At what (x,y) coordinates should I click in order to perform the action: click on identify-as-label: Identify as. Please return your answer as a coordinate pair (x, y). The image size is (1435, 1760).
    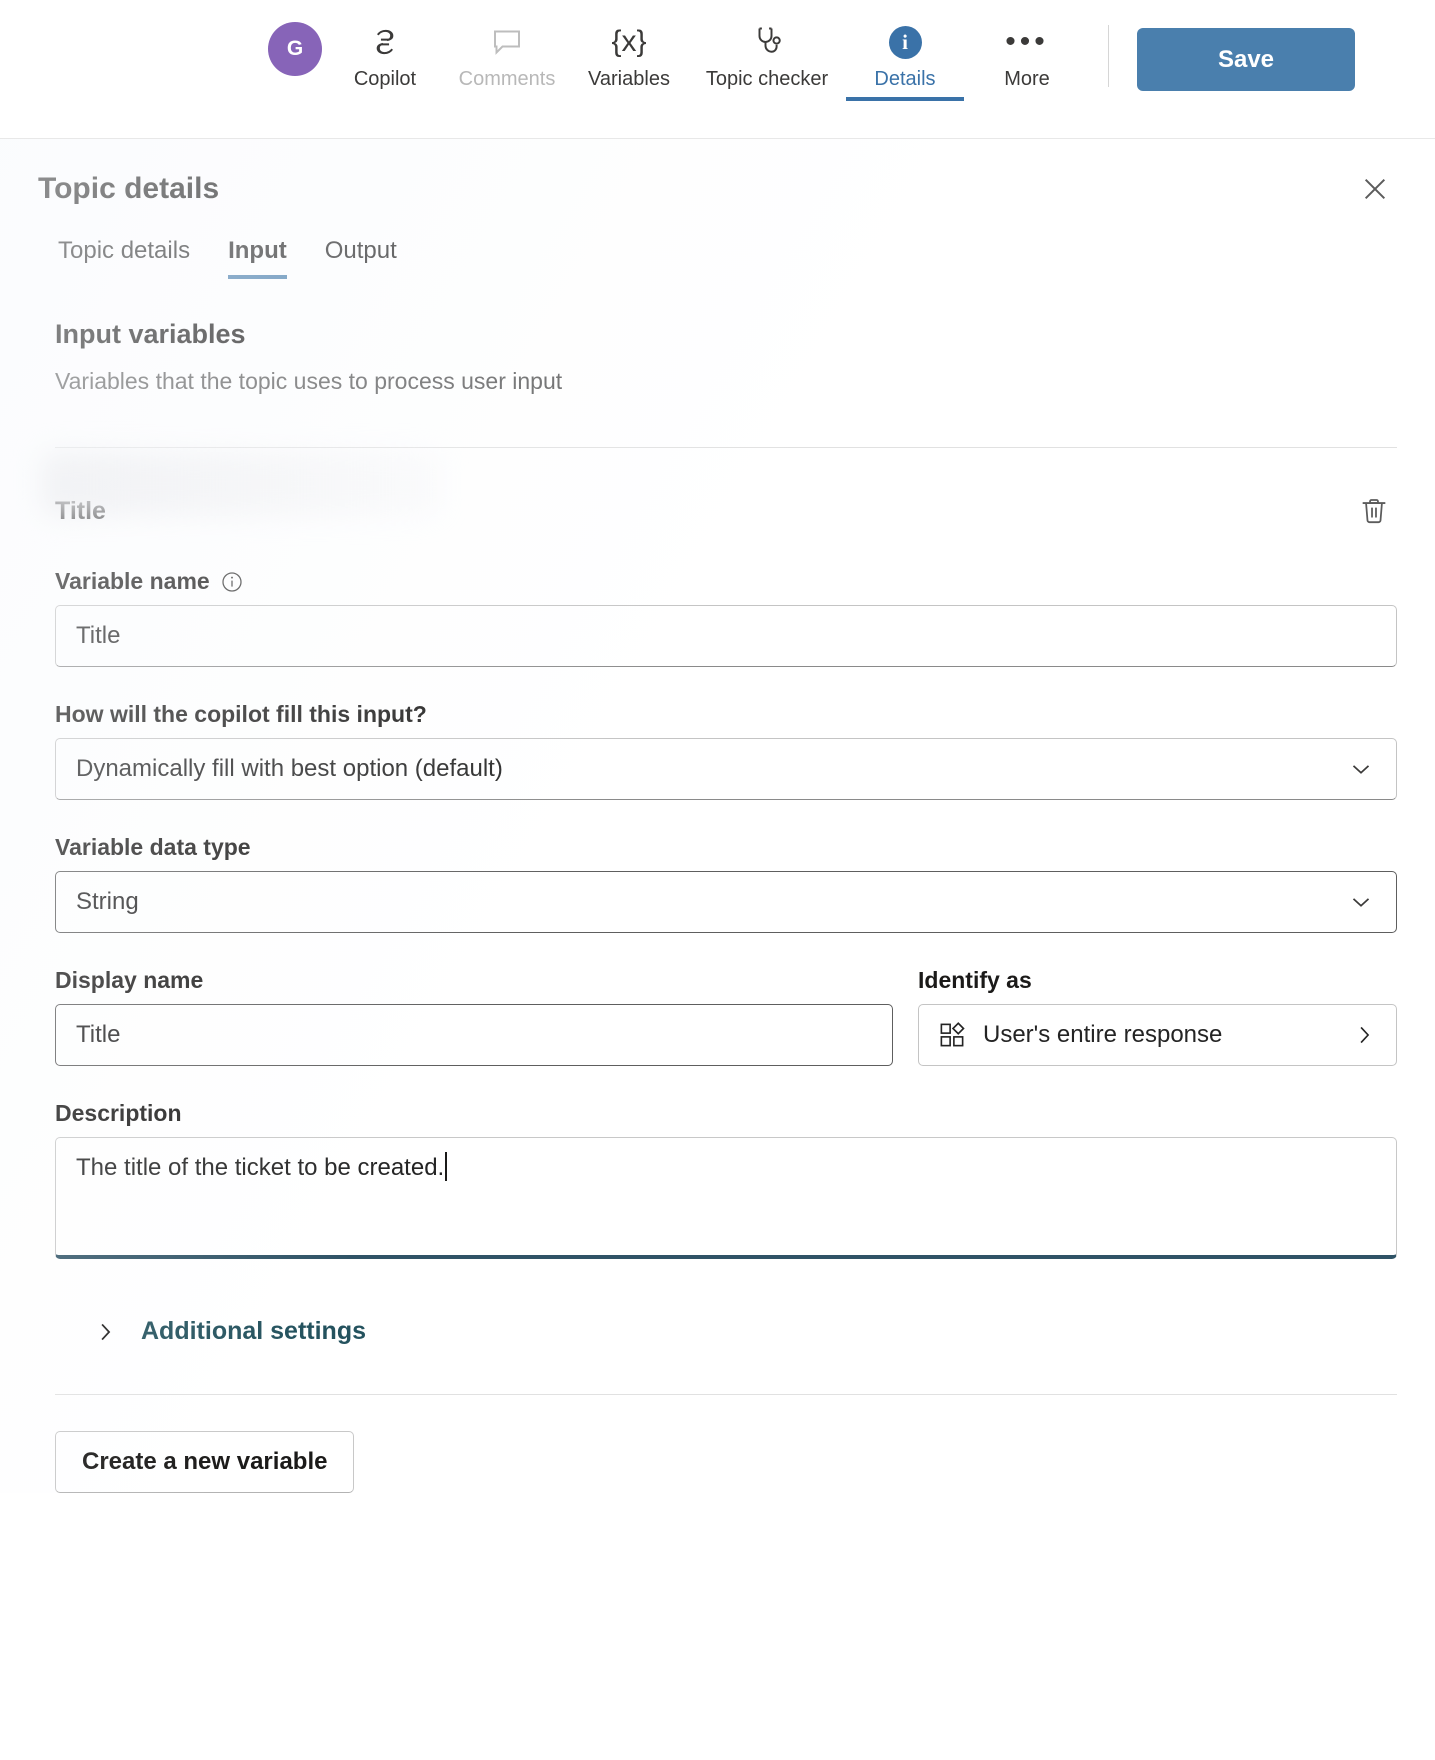
    Looking at the image, I should click on (975, 980).